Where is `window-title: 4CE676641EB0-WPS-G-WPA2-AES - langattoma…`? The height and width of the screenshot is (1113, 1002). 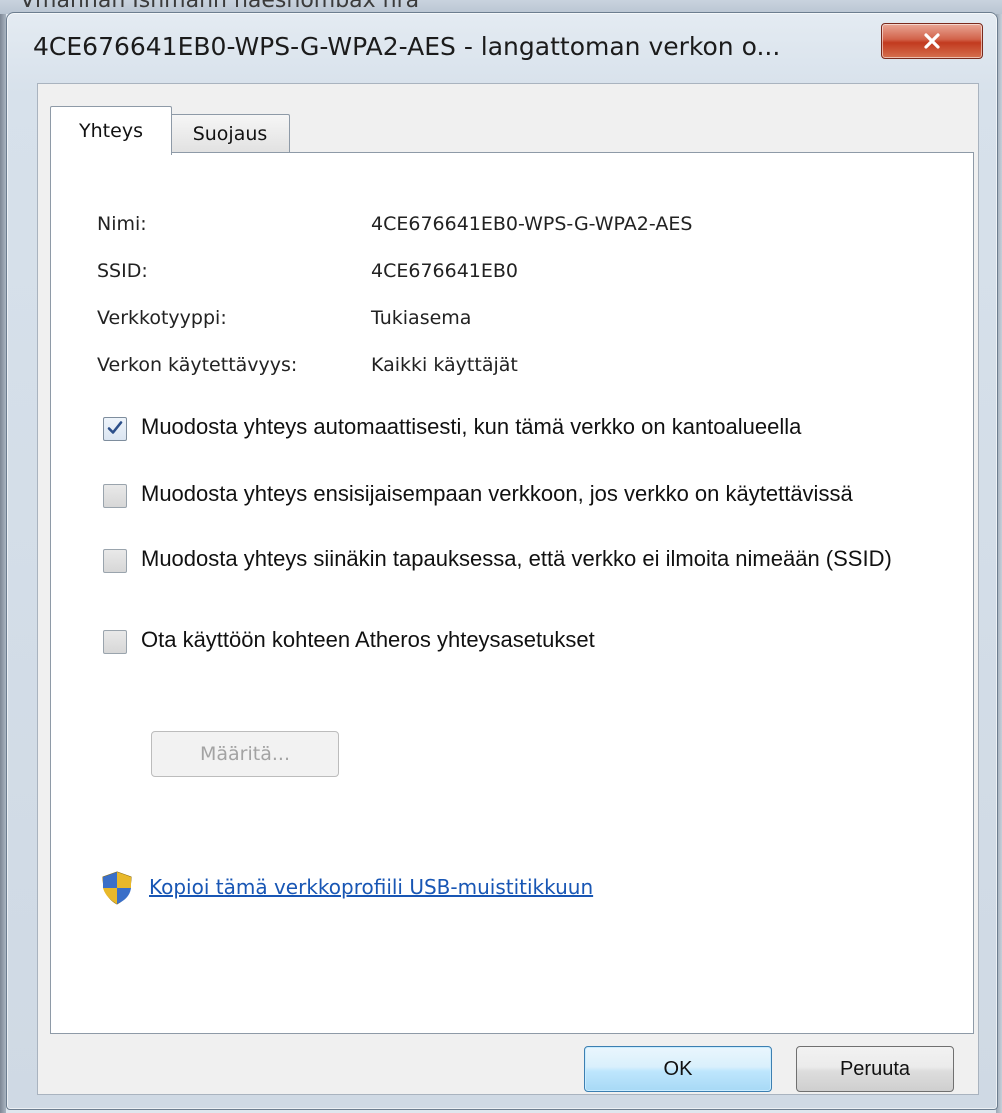
window-title: 4CE676641EB0-WPS-G-WPA2-AES - langattoma… is located at coordinates (407, 46).